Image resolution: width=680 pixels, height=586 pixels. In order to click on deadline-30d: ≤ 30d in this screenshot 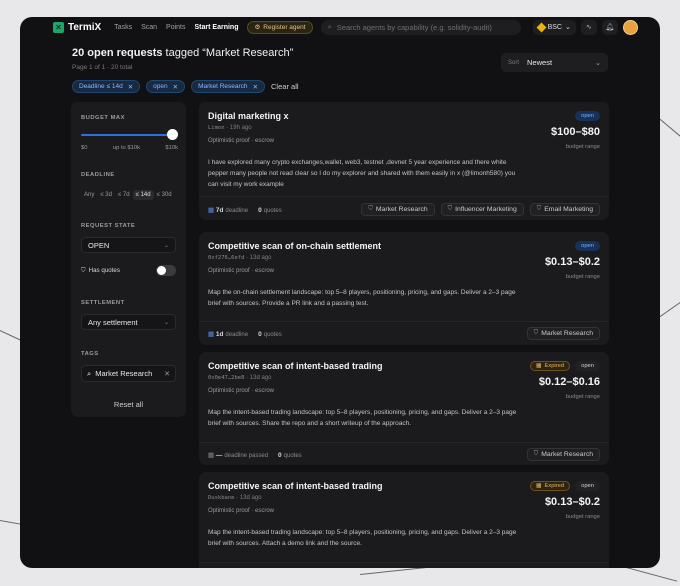, I will do `click(164, 195)`.